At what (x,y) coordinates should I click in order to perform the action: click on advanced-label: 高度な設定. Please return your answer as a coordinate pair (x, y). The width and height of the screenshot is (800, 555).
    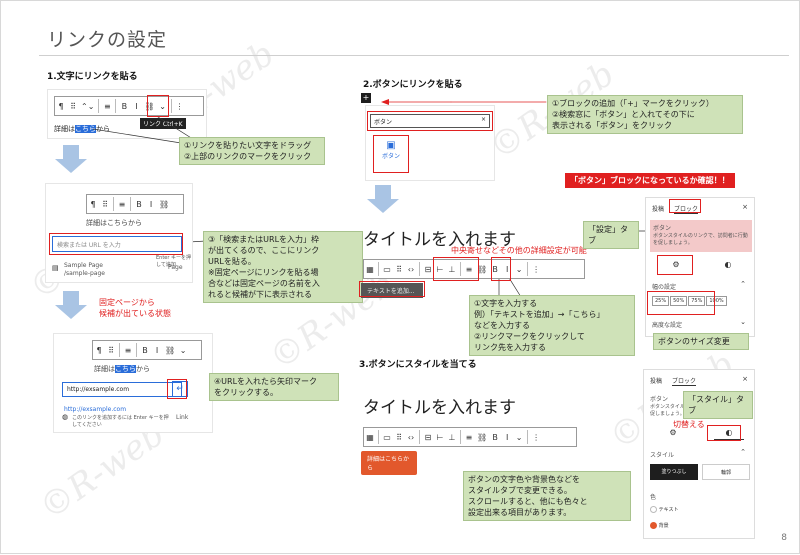
    Looking at the image, I should click on (667, 324).